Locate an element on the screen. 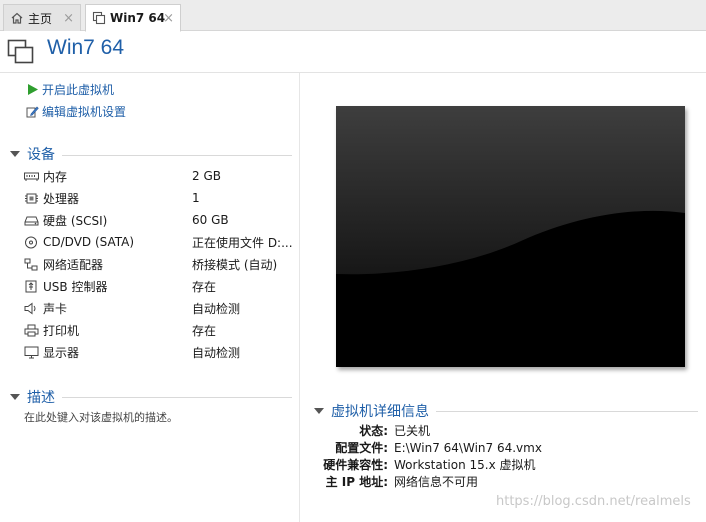 This screenshot has width=706, height=522. devices-section-title: 设备 is located at coordinates (41, 155).